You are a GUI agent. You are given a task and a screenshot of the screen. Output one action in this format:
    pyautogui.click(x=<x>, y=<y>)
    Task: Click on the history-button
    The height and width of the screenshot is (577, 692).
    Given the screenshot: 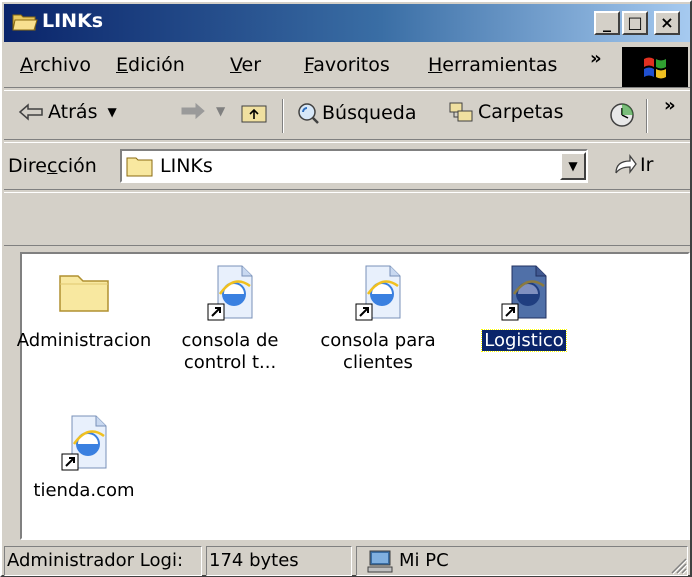 What is the action you would take?
    pyautogui.click(x=622, y=115)
    